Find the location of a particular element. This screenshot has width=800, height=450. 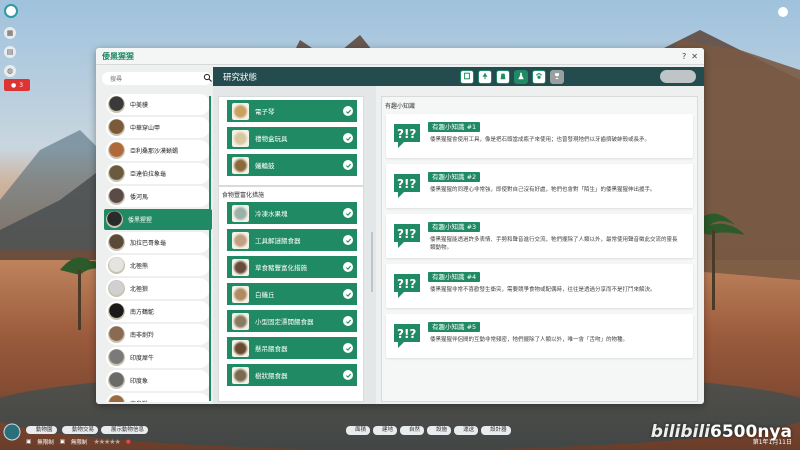

species-list-item: 南方鶴鴕 is located at coordinates (158, 311).